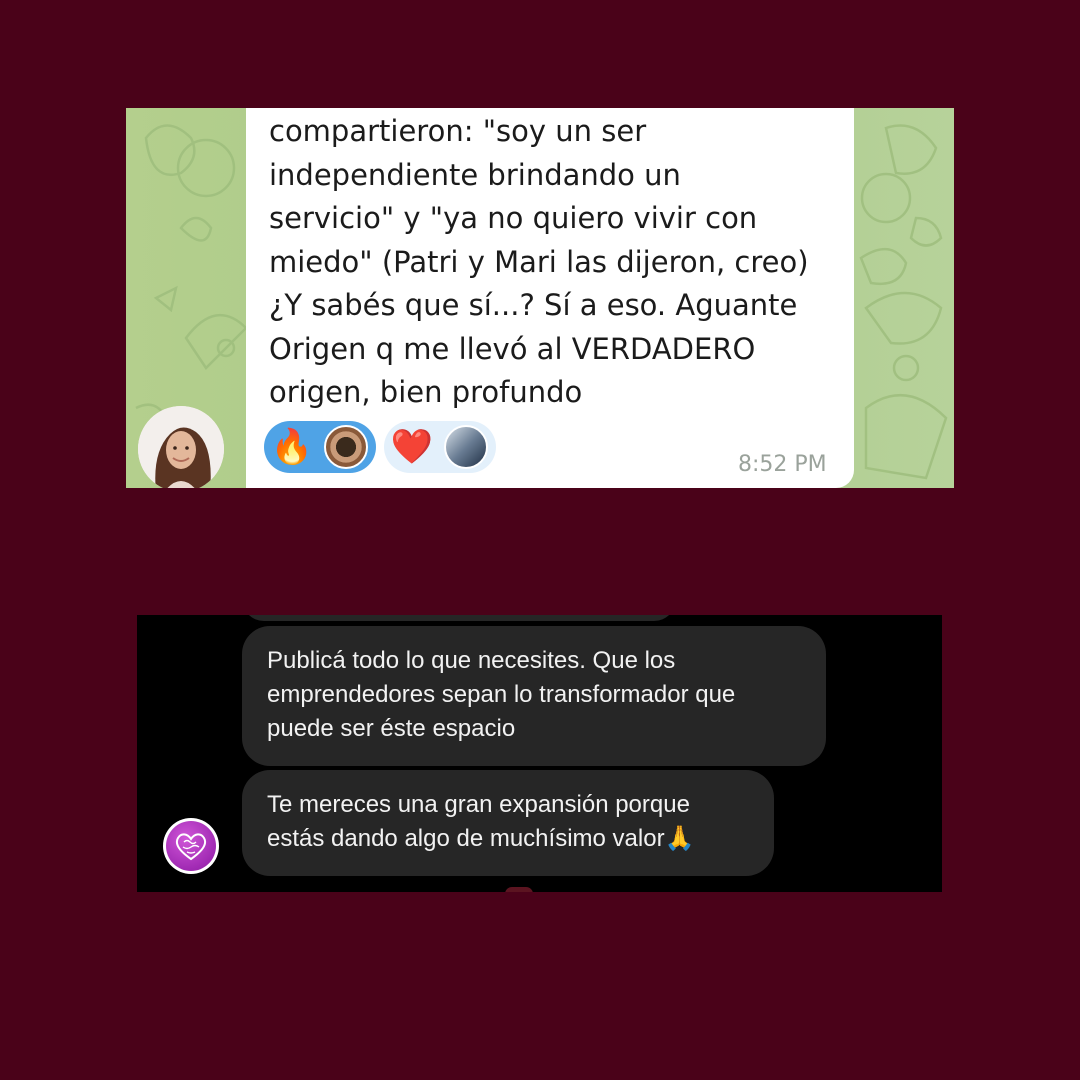 This screenshot has height=1080, width=1080. What do you see at coordinates (292, 447) in the screenshot?
I see `fire-emoji-icon: 🔥` at bounding box center [292, 447].